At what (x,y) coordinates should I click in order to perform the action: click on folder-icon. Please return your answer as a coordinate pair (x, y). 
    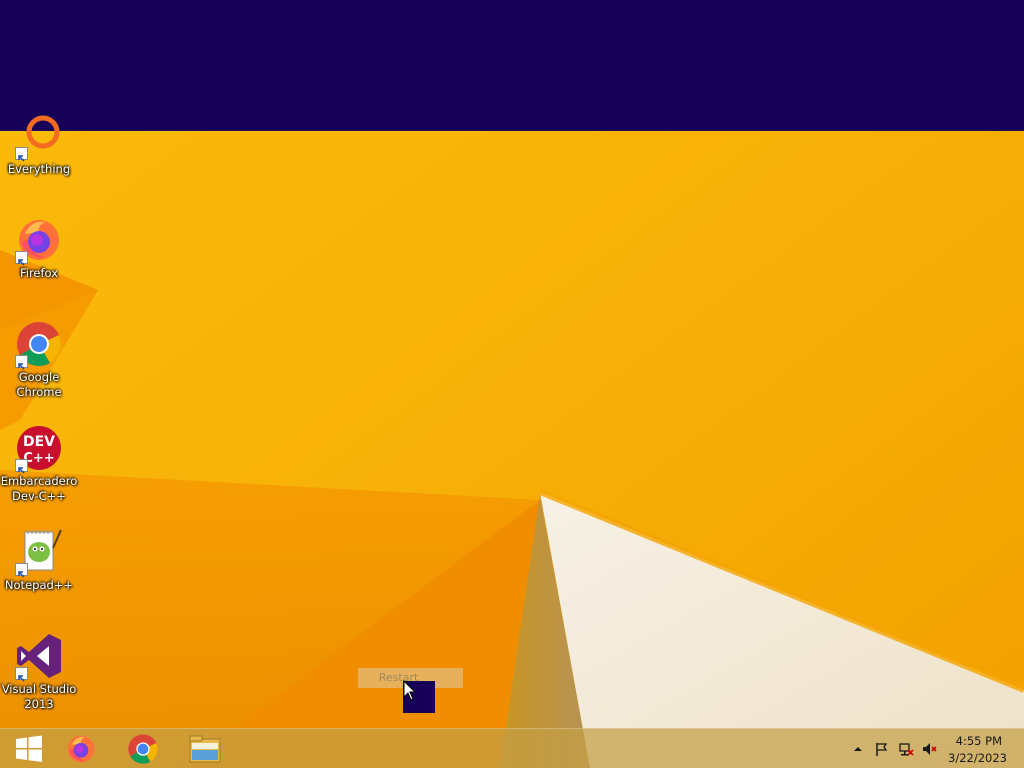
    Looking at the image, I should click on (205, 749).